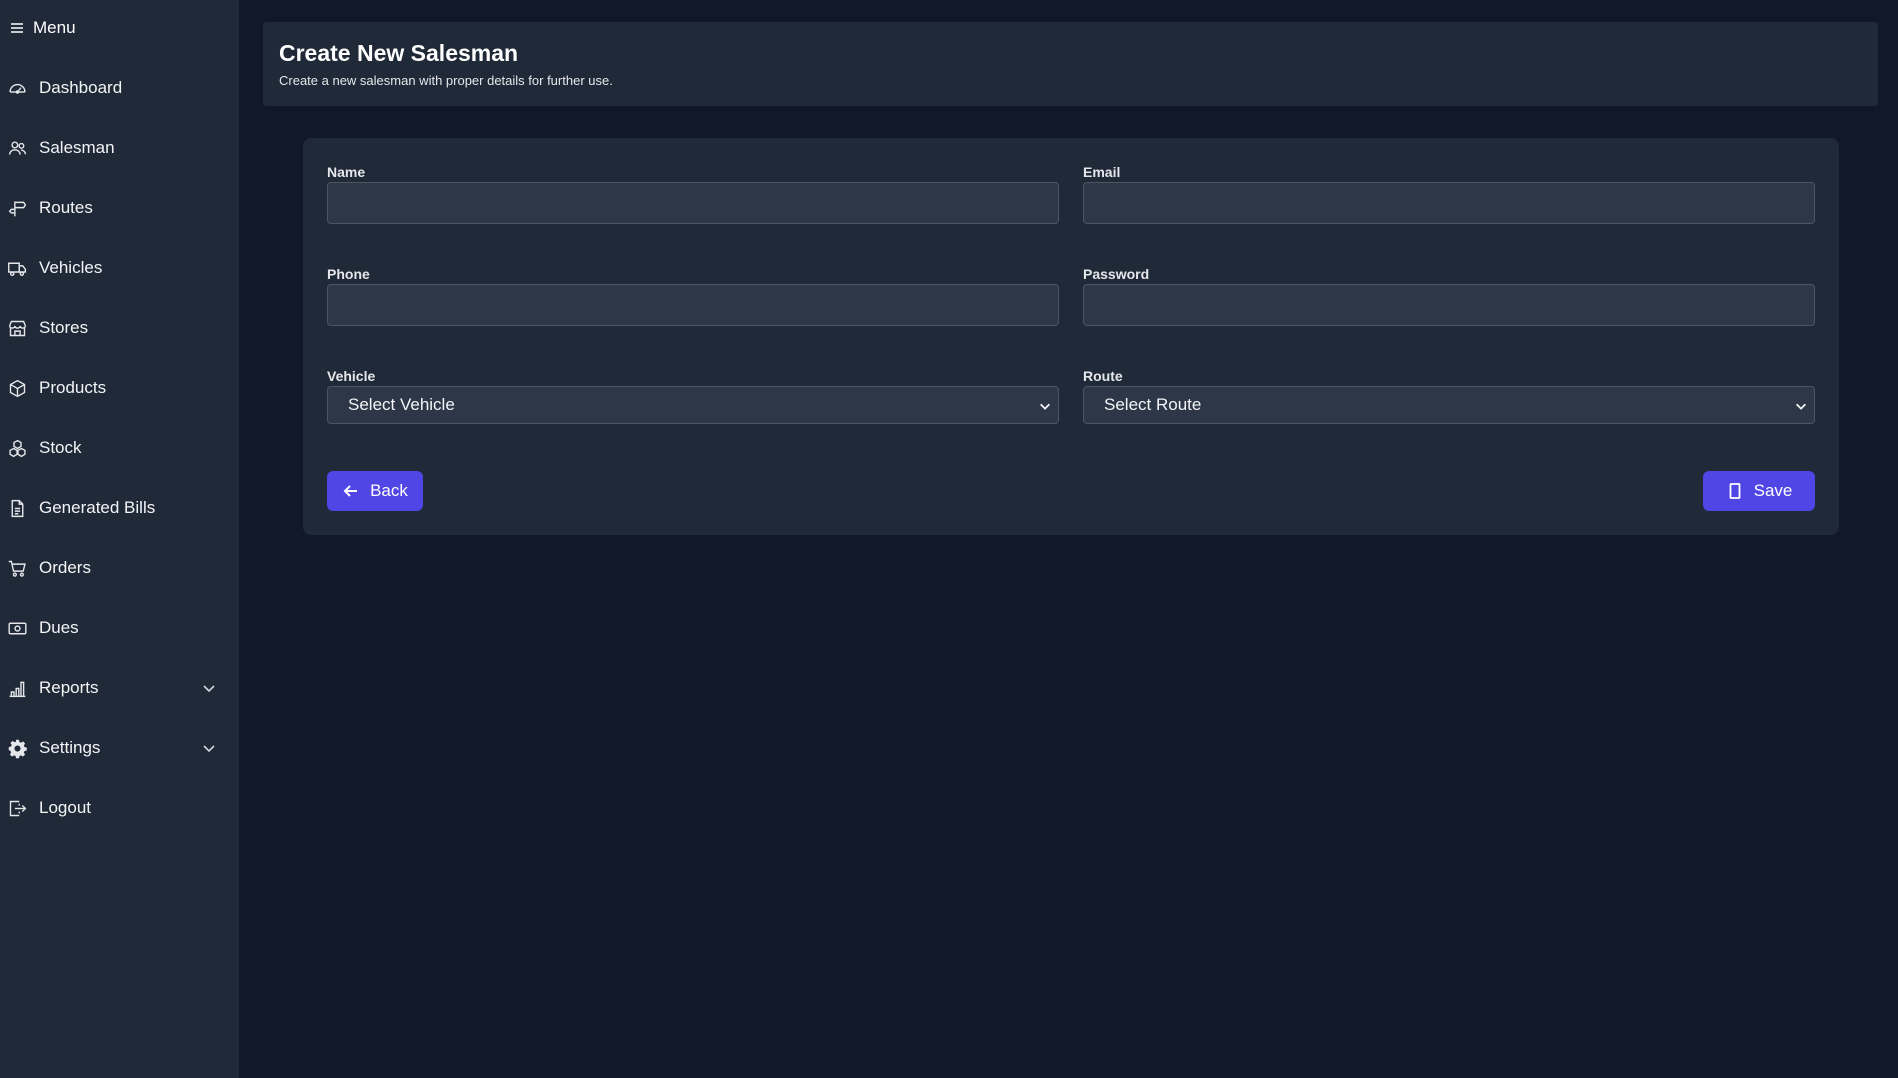  Describe the element at coordinates (17, 208) in the screenshot. I see `signpost-icon` at that location.